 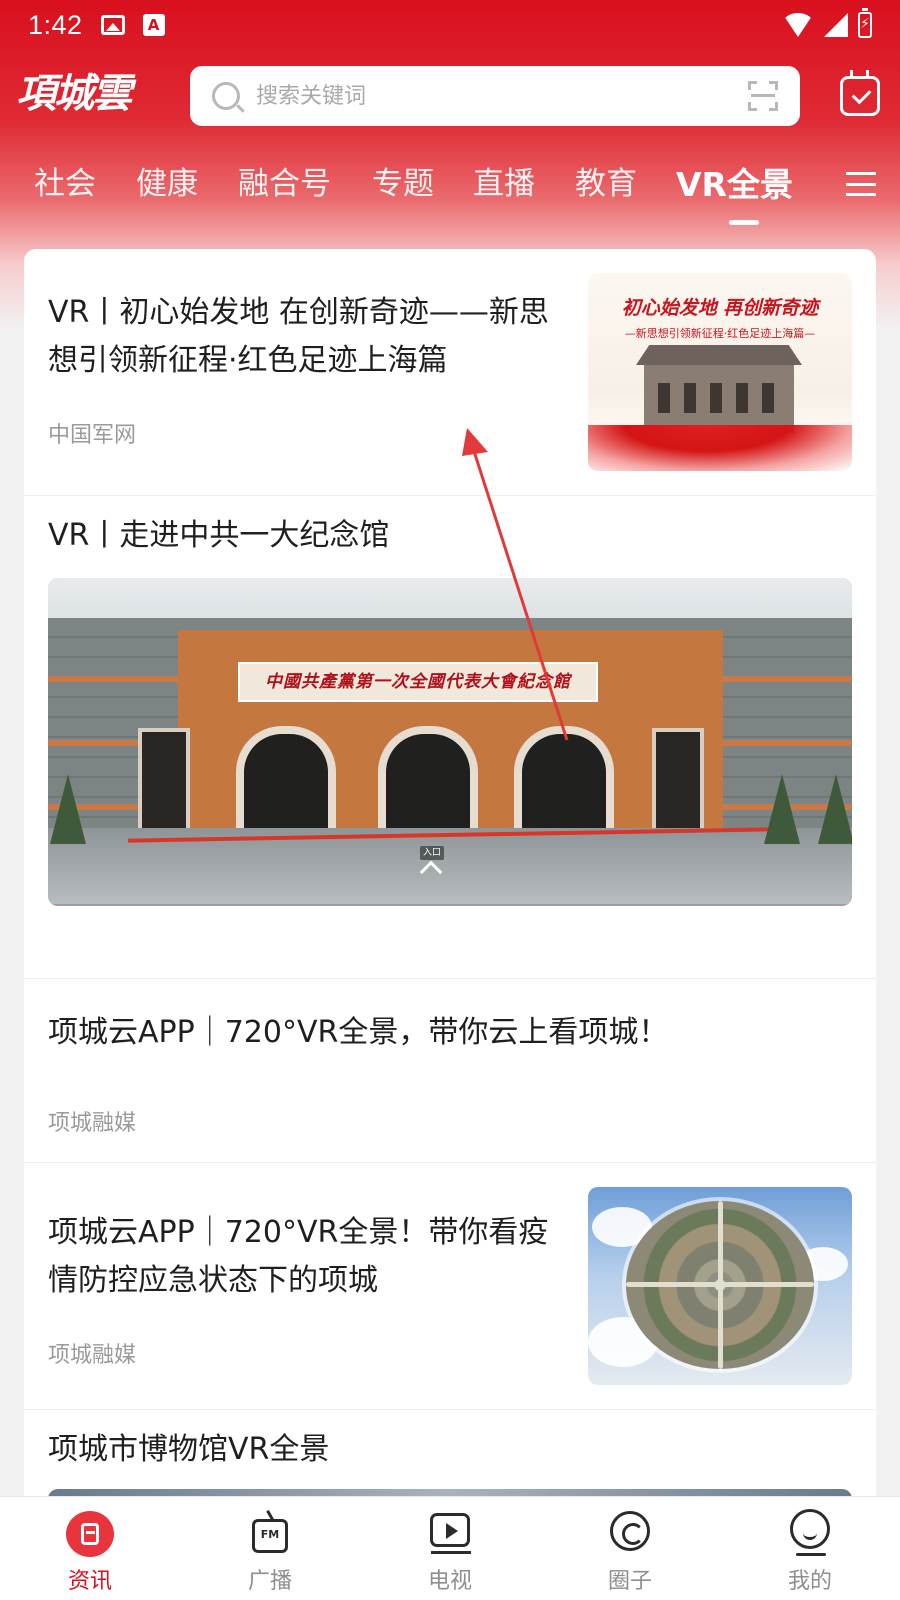 I want to click on news-source: 中国军网, so click(x=92, y=435).